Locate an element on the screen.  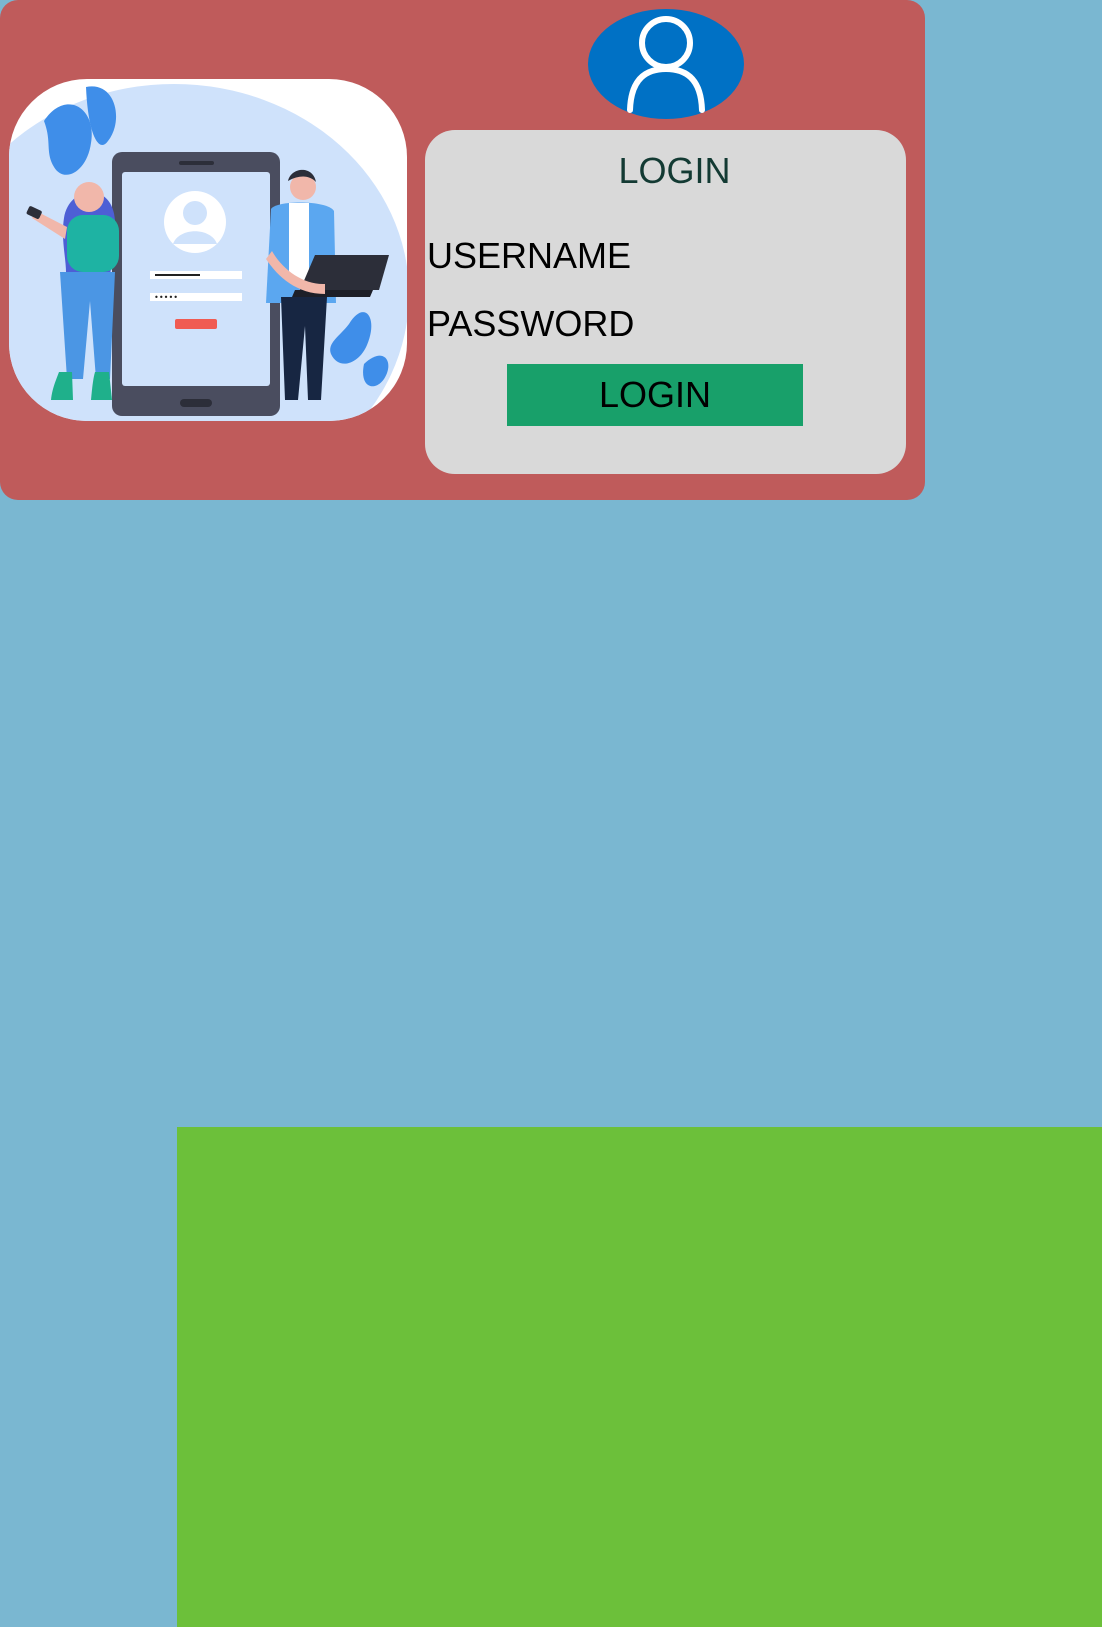
username-label: USERNAME is located at coordinates (529, 255).